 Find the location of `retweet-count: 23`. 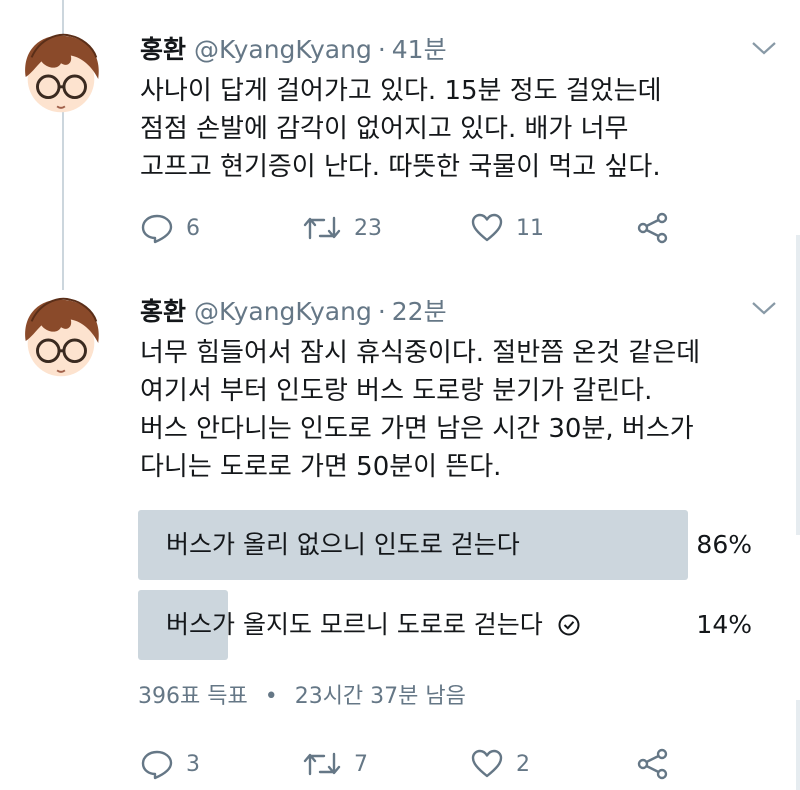

retweet-count: 23 is located at coordinates (368, 228).